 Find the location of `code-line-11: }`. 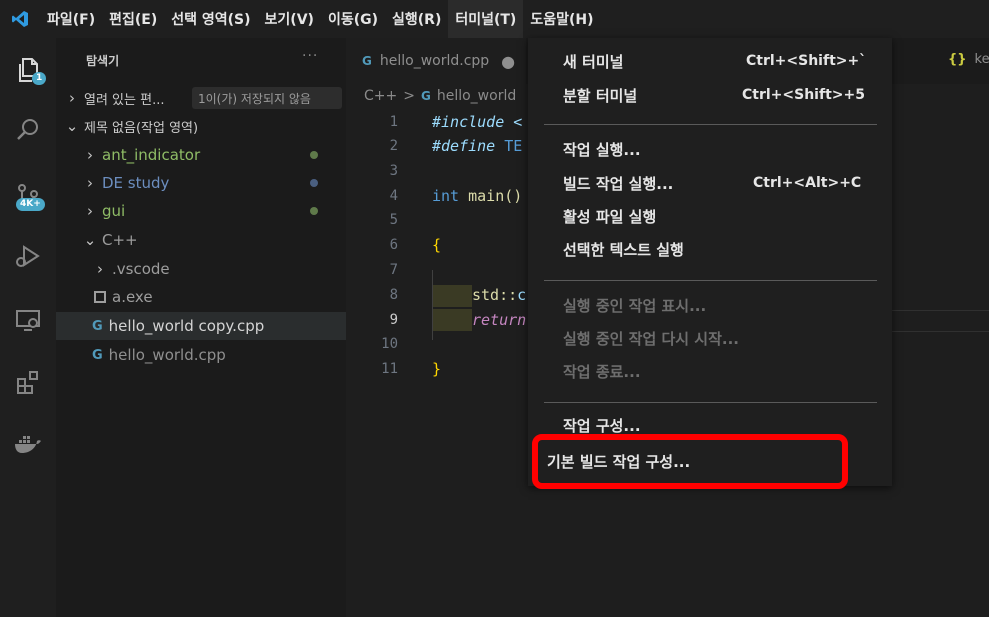

code-line-11: } is located at coordinates (436, 369).